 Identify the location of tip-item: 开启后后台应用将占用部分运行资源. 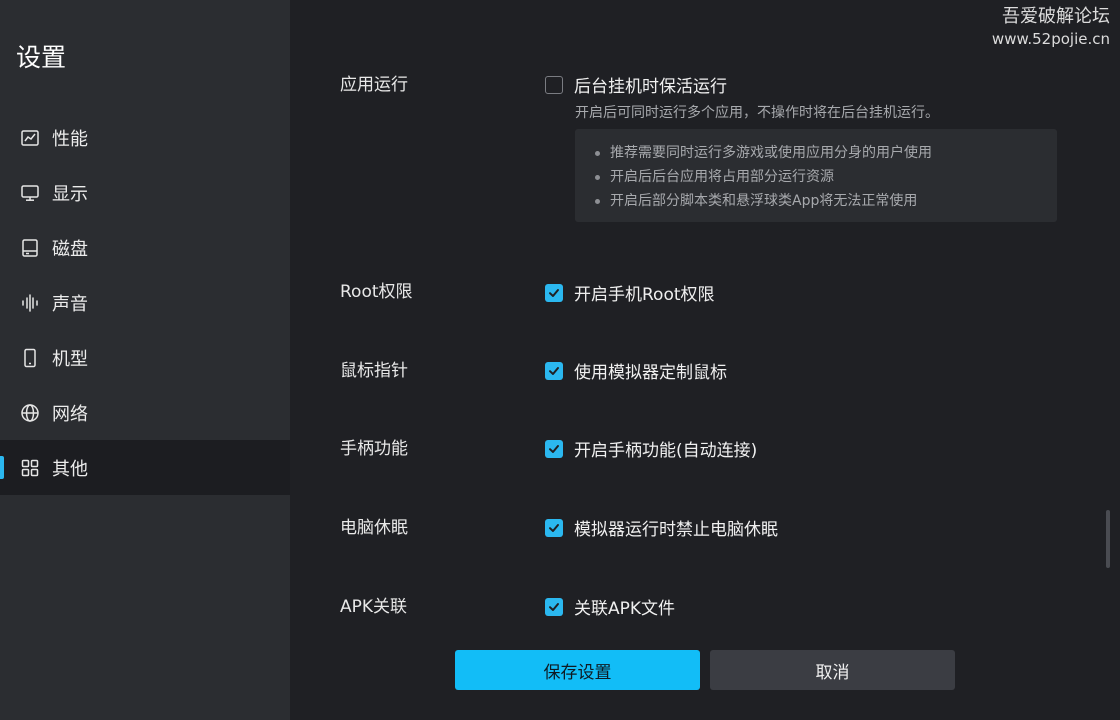
(826, 177).